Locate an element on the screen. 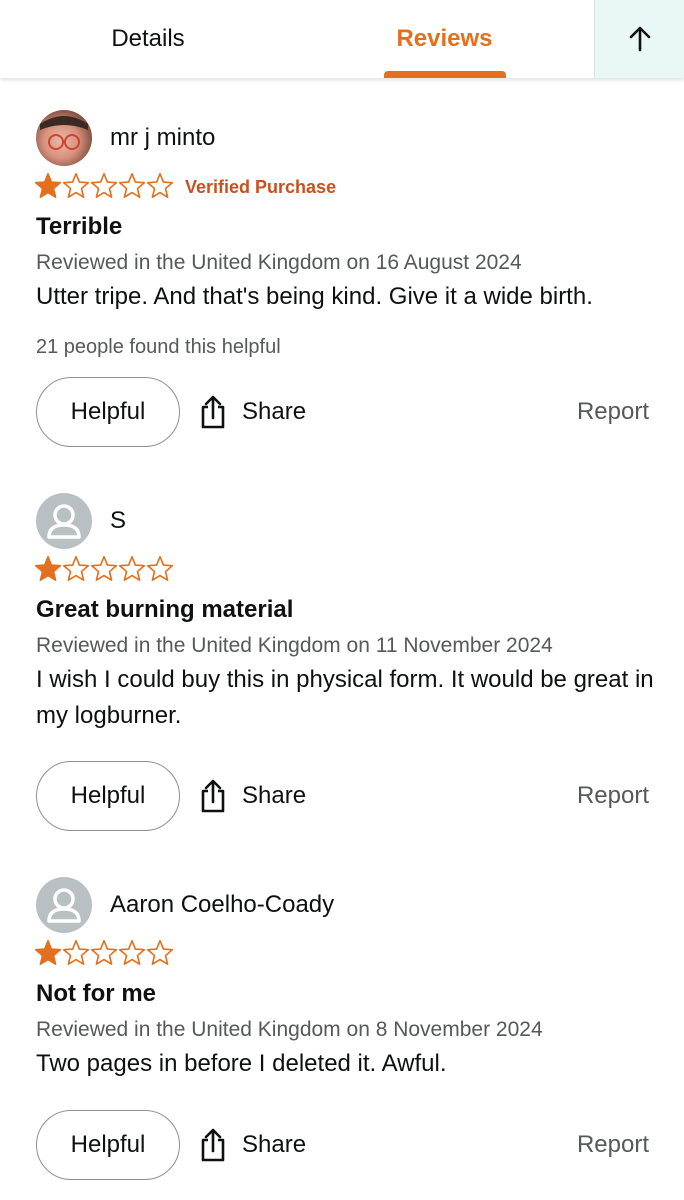 This screenshot has height=1200, width=684. reviewer-name: mr j minto is located at coordinates (162, 138).